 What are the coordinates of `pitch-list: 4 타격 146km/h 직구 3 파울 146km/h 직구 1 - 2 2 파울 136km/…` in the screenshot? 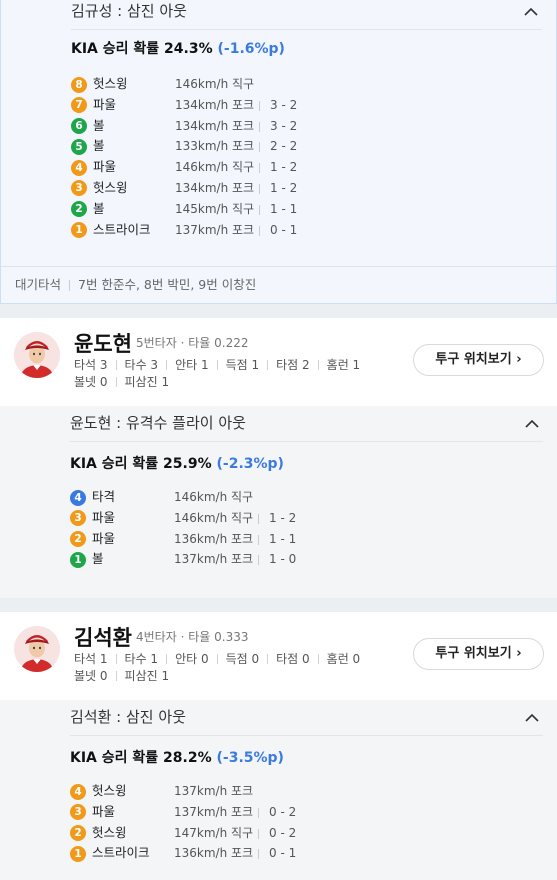 It's located at (220, 528).